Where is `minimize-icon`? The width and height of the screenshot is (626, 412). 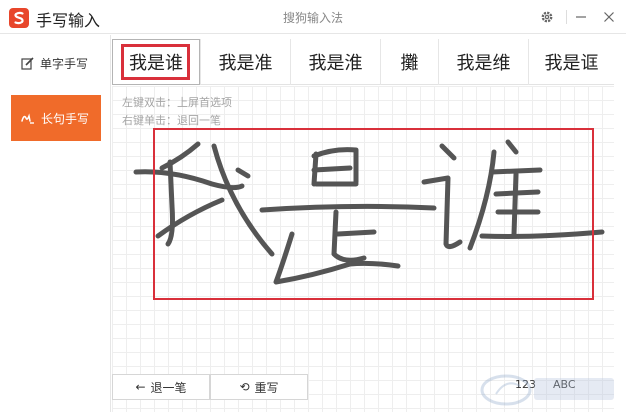
minimize-icon is located at coordinates (581, 17).